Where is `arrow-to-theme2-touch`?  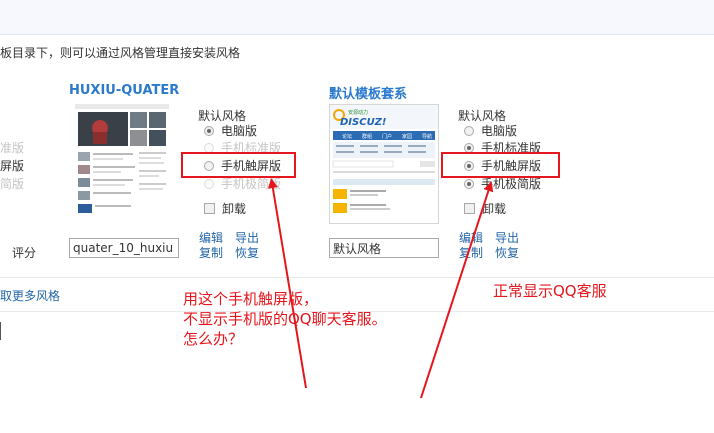
arrow-to-theme2-touch is located at coordinates (457, 290).